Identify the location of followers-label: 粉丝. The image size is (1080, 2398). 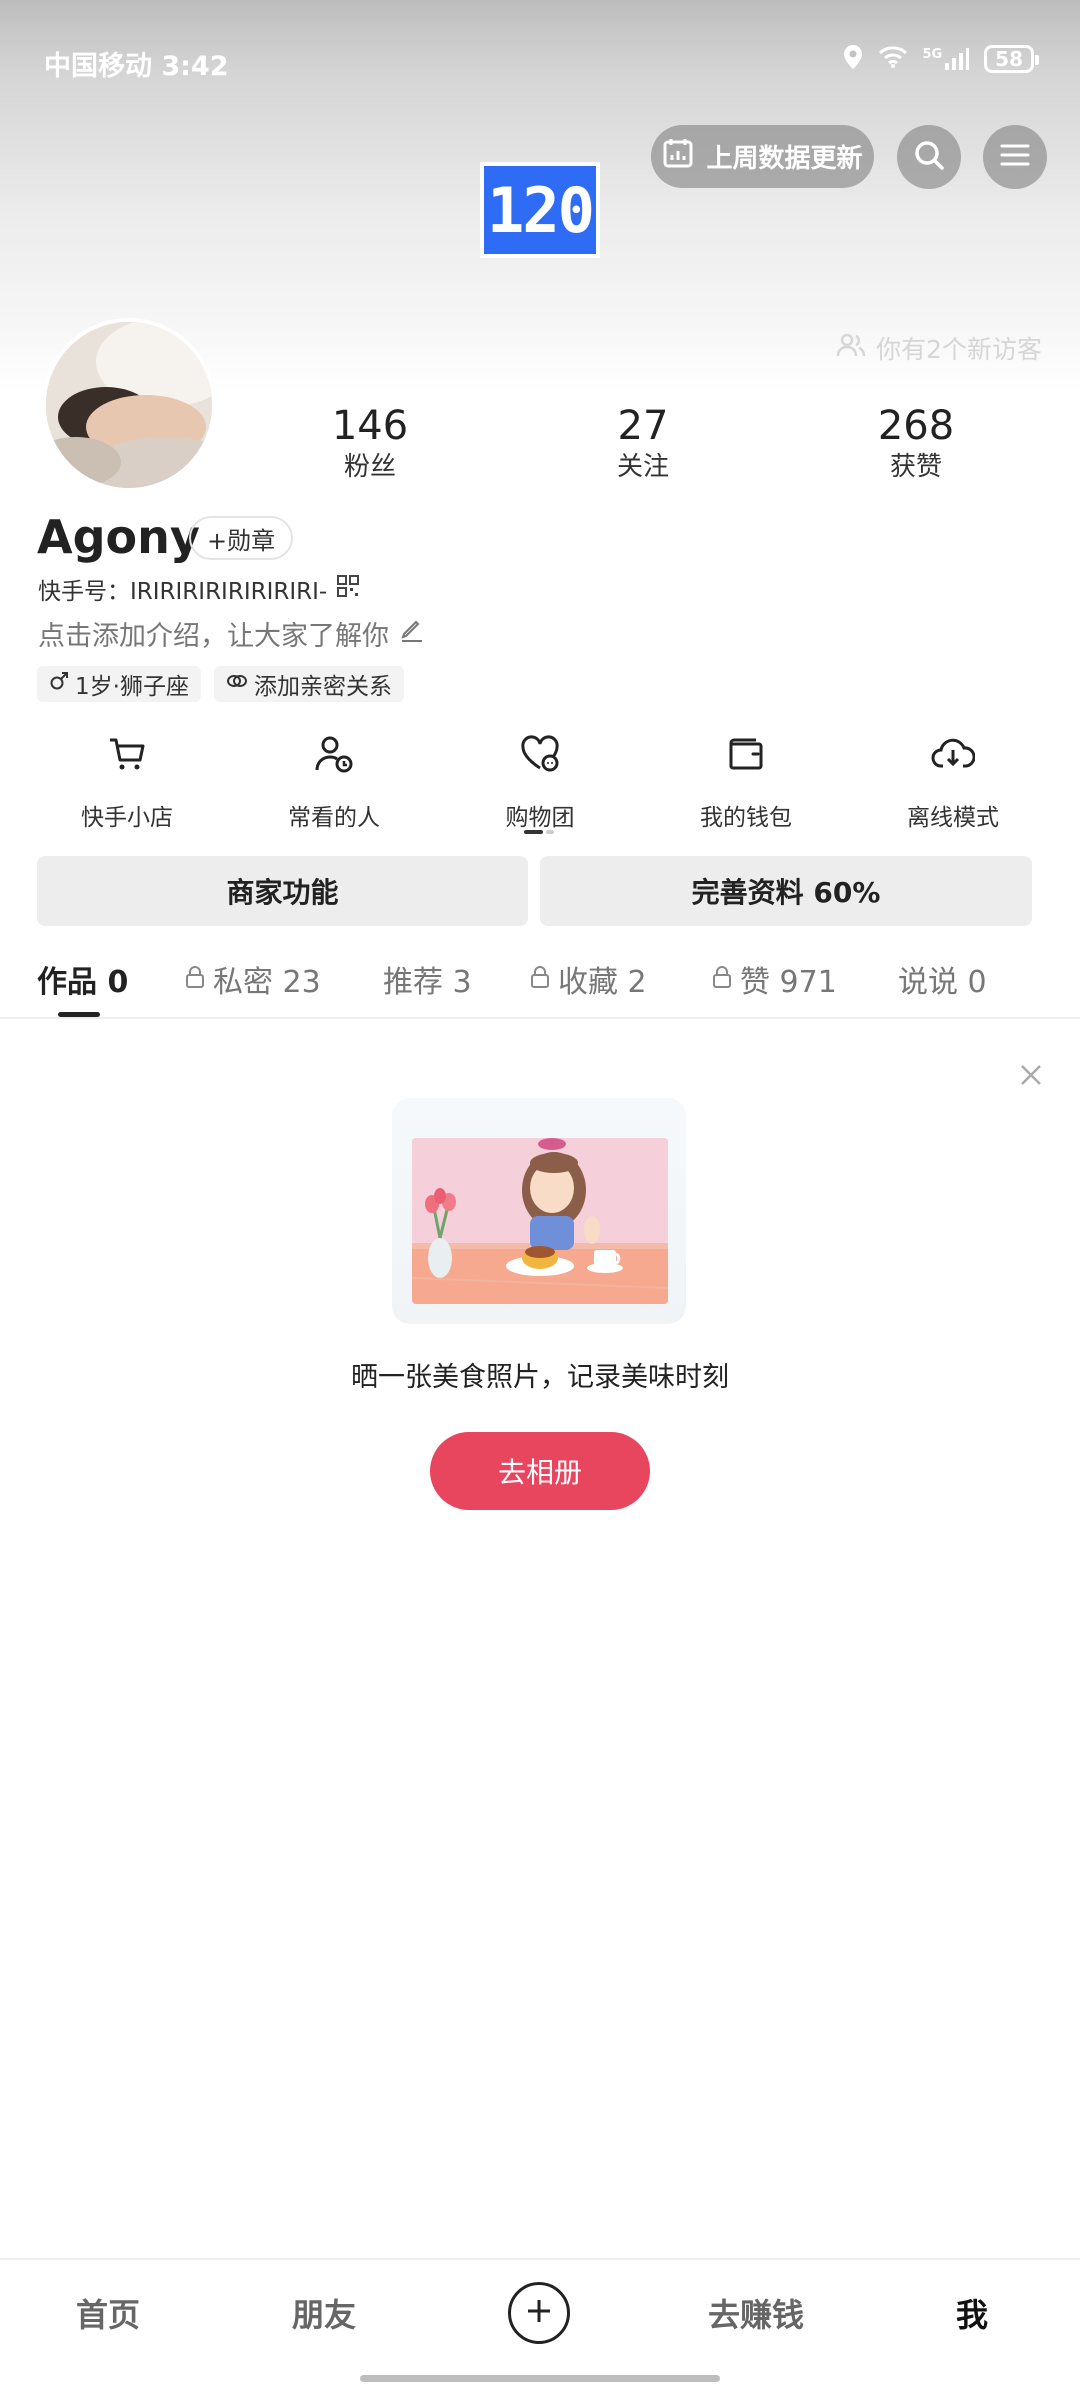
(369, 467).